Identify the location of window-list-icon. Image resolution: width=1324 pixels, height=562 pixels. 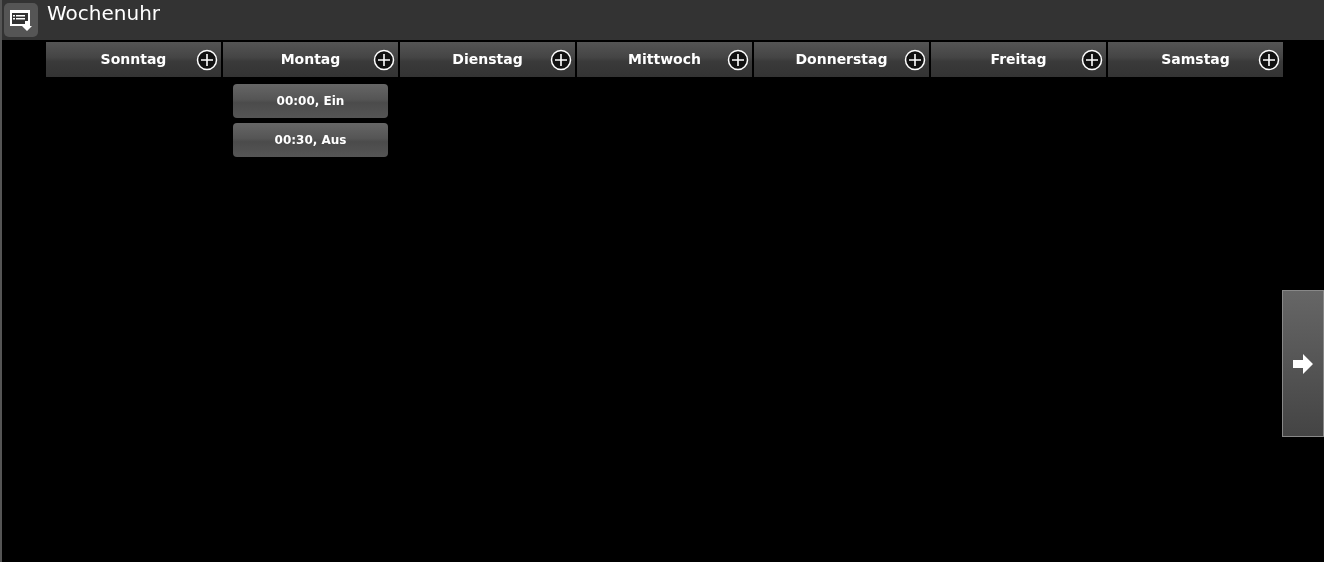
(21, 20).